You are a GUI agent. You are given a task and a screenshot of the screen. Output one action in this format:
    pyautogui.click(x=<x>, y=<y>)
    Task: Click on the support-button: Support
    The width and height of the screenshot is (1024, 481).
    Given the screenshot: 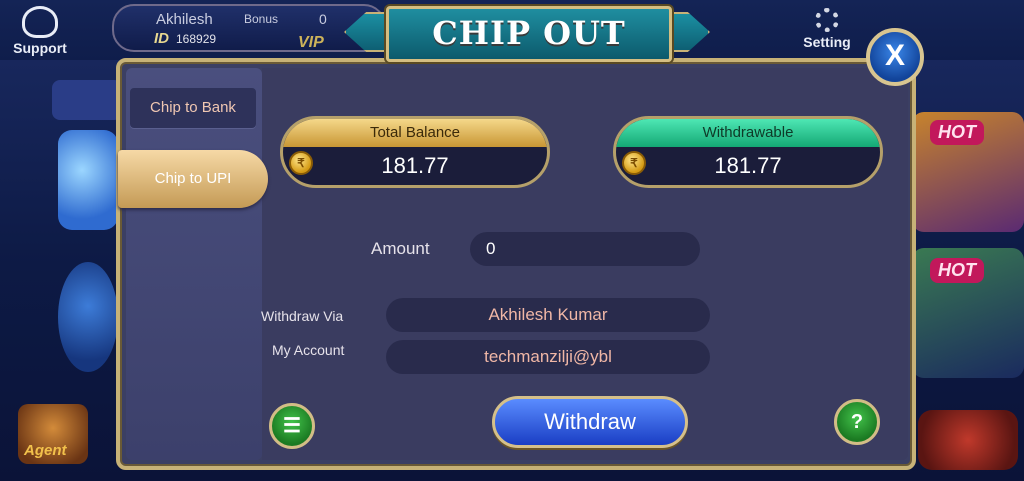 What is the action you would take?
    pyautogui.click(x=40, y=31)
    